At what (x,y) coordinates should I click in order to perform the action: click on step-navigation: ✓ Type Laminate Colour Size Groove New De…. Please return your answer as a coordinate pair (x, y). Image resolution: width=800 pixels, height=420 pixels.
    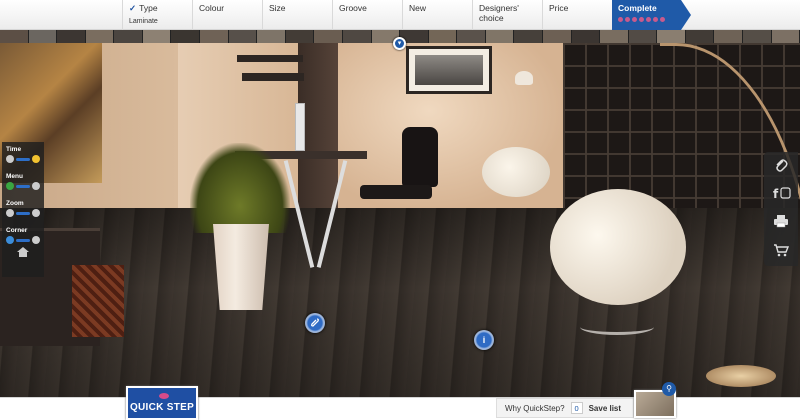
    Looking at the image, I should click on (400, 15).